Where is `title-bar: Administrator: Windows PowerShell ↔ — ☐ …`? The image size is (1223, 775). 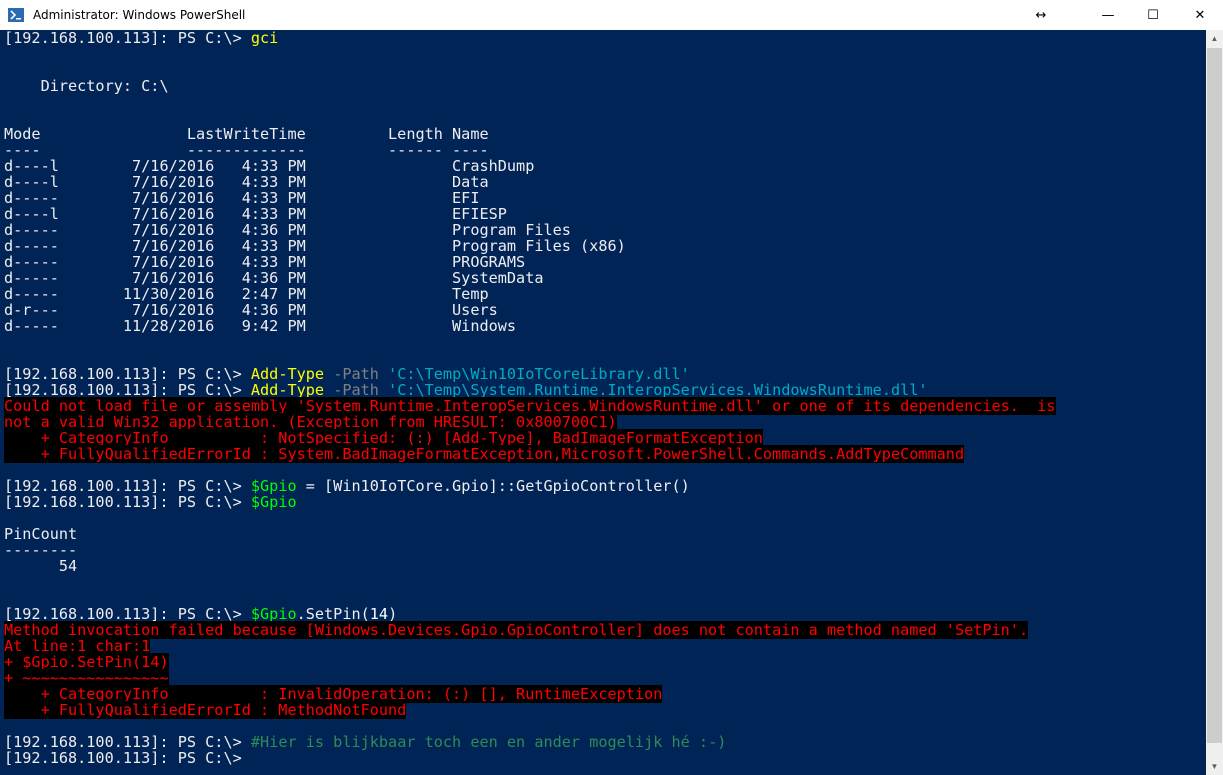
title-bar: Administrator: Windows PowerShell ↔ — ☐ … is located at coordinates (611, 15).